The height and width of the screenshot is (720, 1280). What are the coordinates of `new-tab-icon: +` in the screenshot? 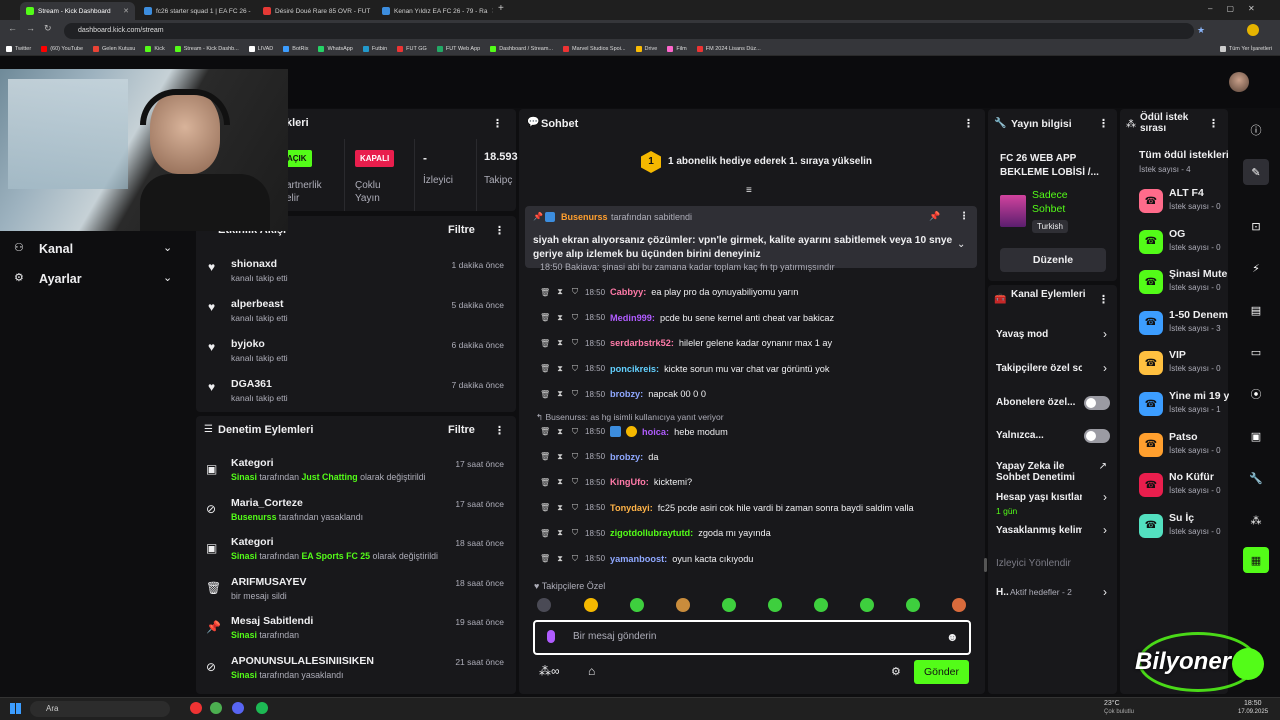 It's located at (501, 8).